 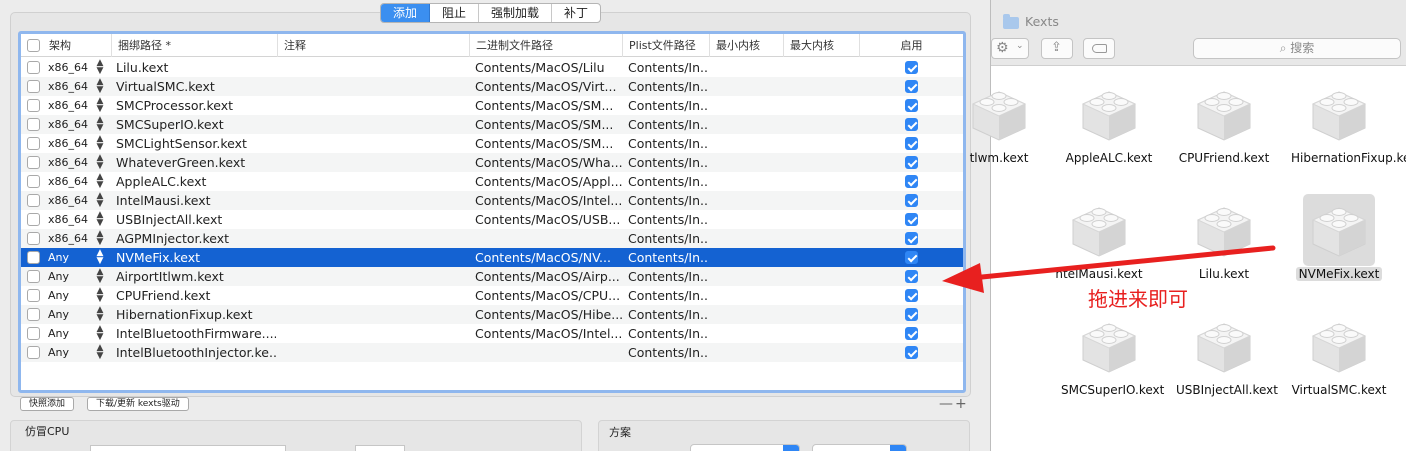 What do you see at coordinates (999, 122) in the screenshot?
I see `kext-file-item: tlwm.kext` at bounding box center [999, 122].